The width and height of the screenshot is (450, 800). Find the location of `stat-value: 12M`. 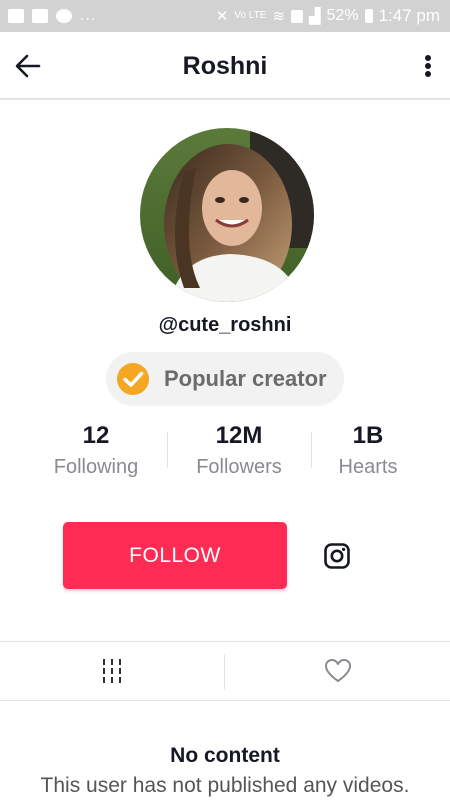

stat-value: 12M is located at coordinates (239, 435).